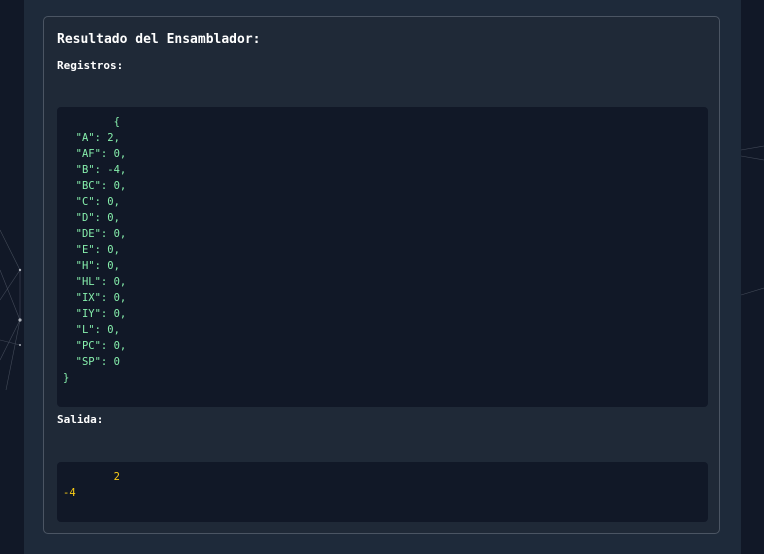 The height and width of the screenshot is (554, 764). I want to click on output-label: Salida:, so click(80, 419).